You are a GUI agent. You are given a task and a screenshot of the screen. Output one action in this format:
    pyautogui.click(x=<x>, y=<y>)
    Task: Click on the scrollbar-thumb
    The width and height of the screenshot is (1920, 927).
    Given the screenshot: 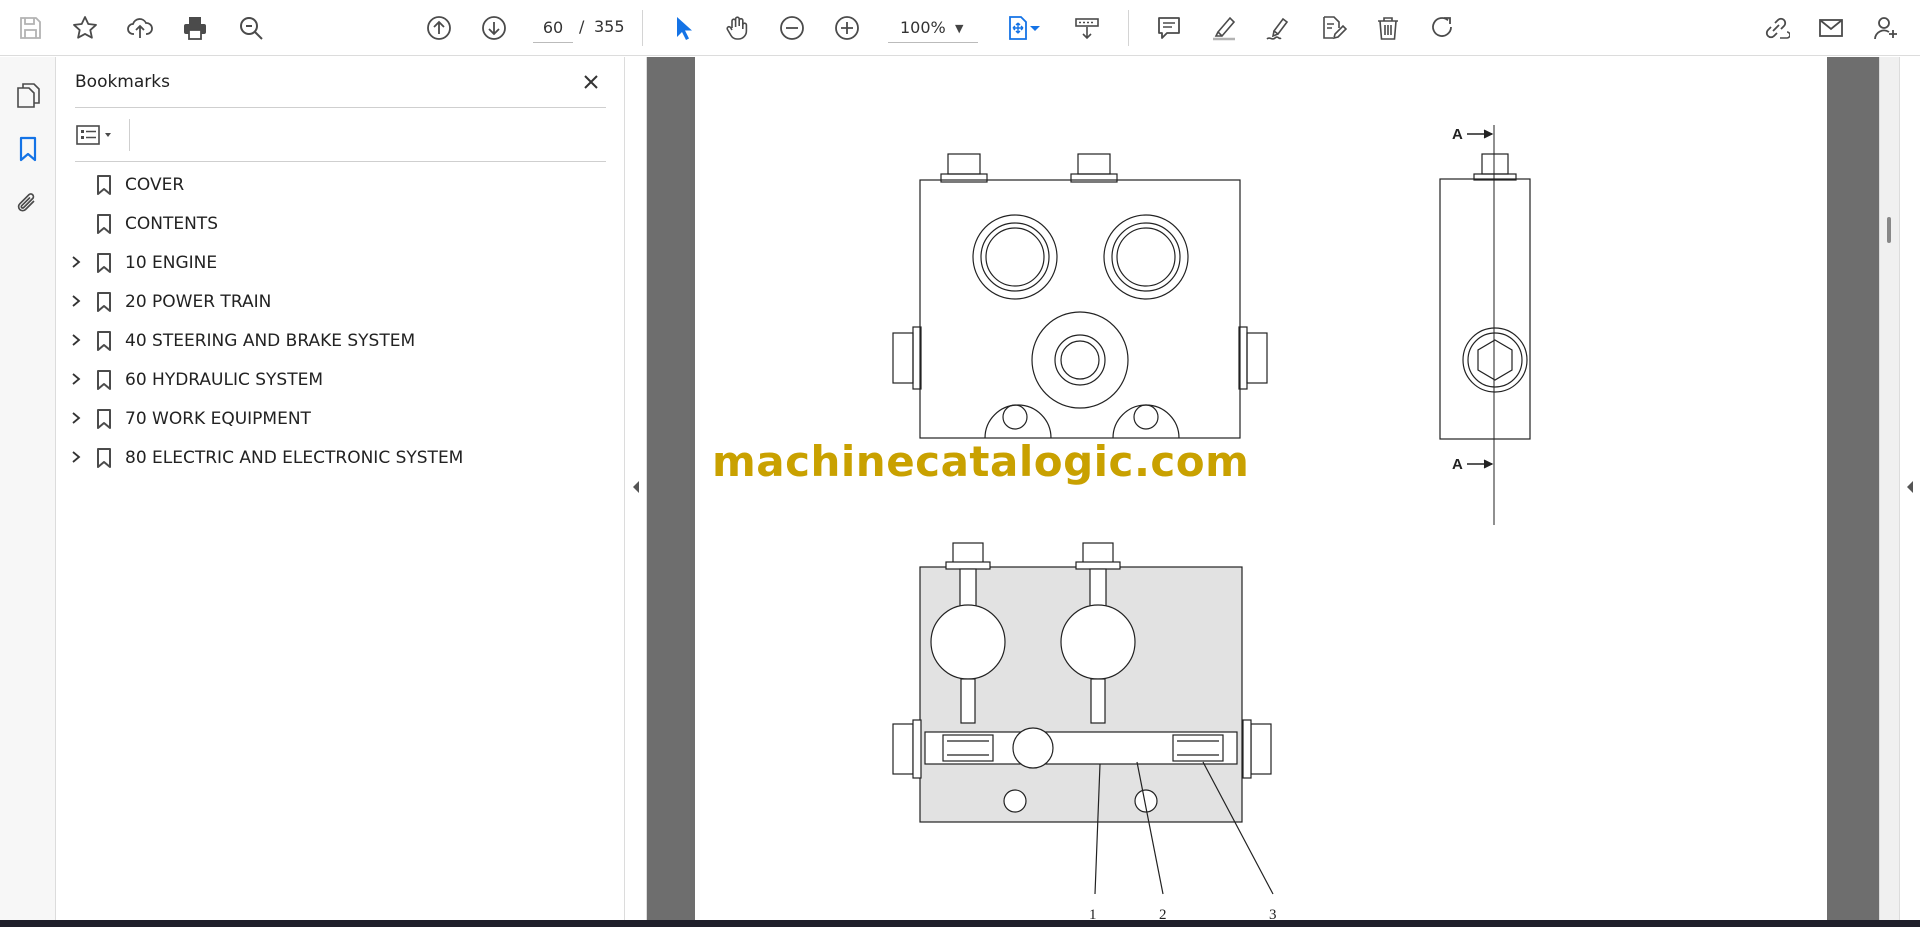 What is the action you would take?
    pyautogui.click(x=1889, y=230)
    